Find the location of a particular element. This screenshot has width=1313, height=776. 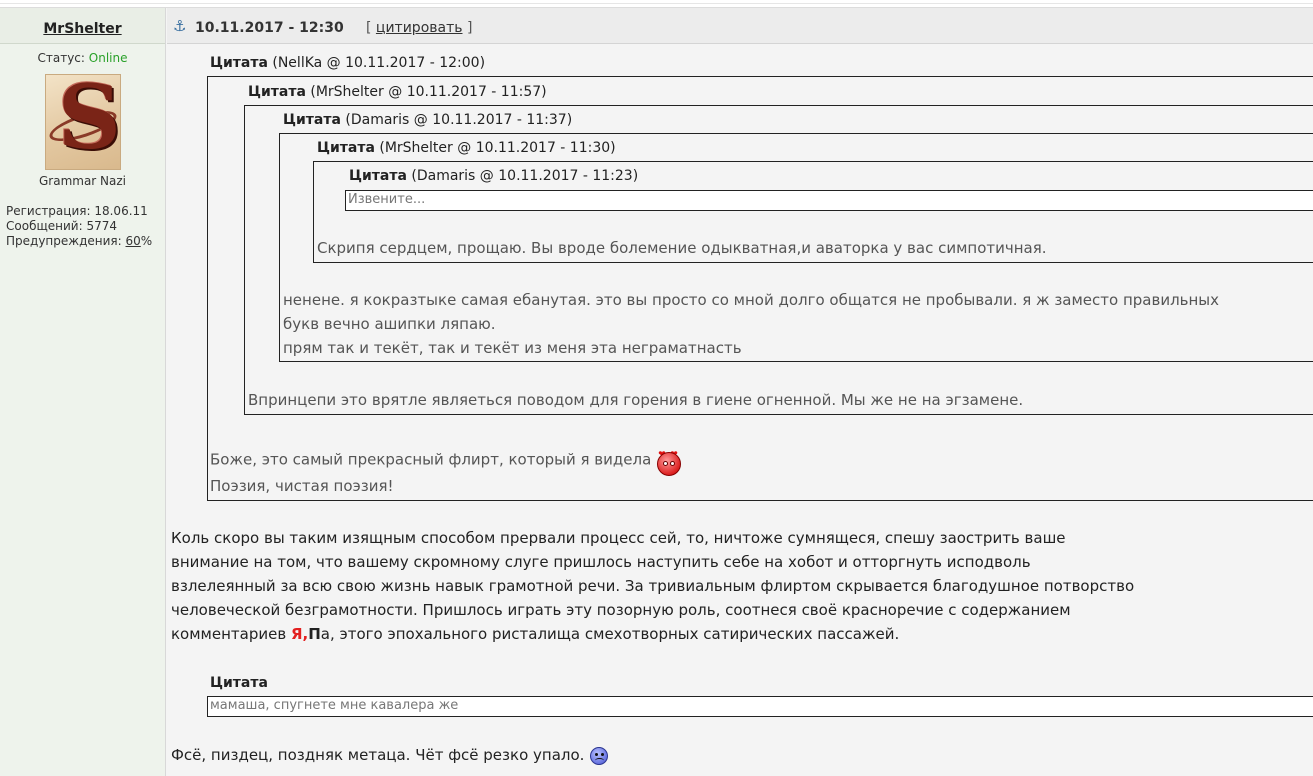

post-header: ⚓ 10.11.2017 - 12:30 [ цитировать ] is located at coordinates (740, 26).